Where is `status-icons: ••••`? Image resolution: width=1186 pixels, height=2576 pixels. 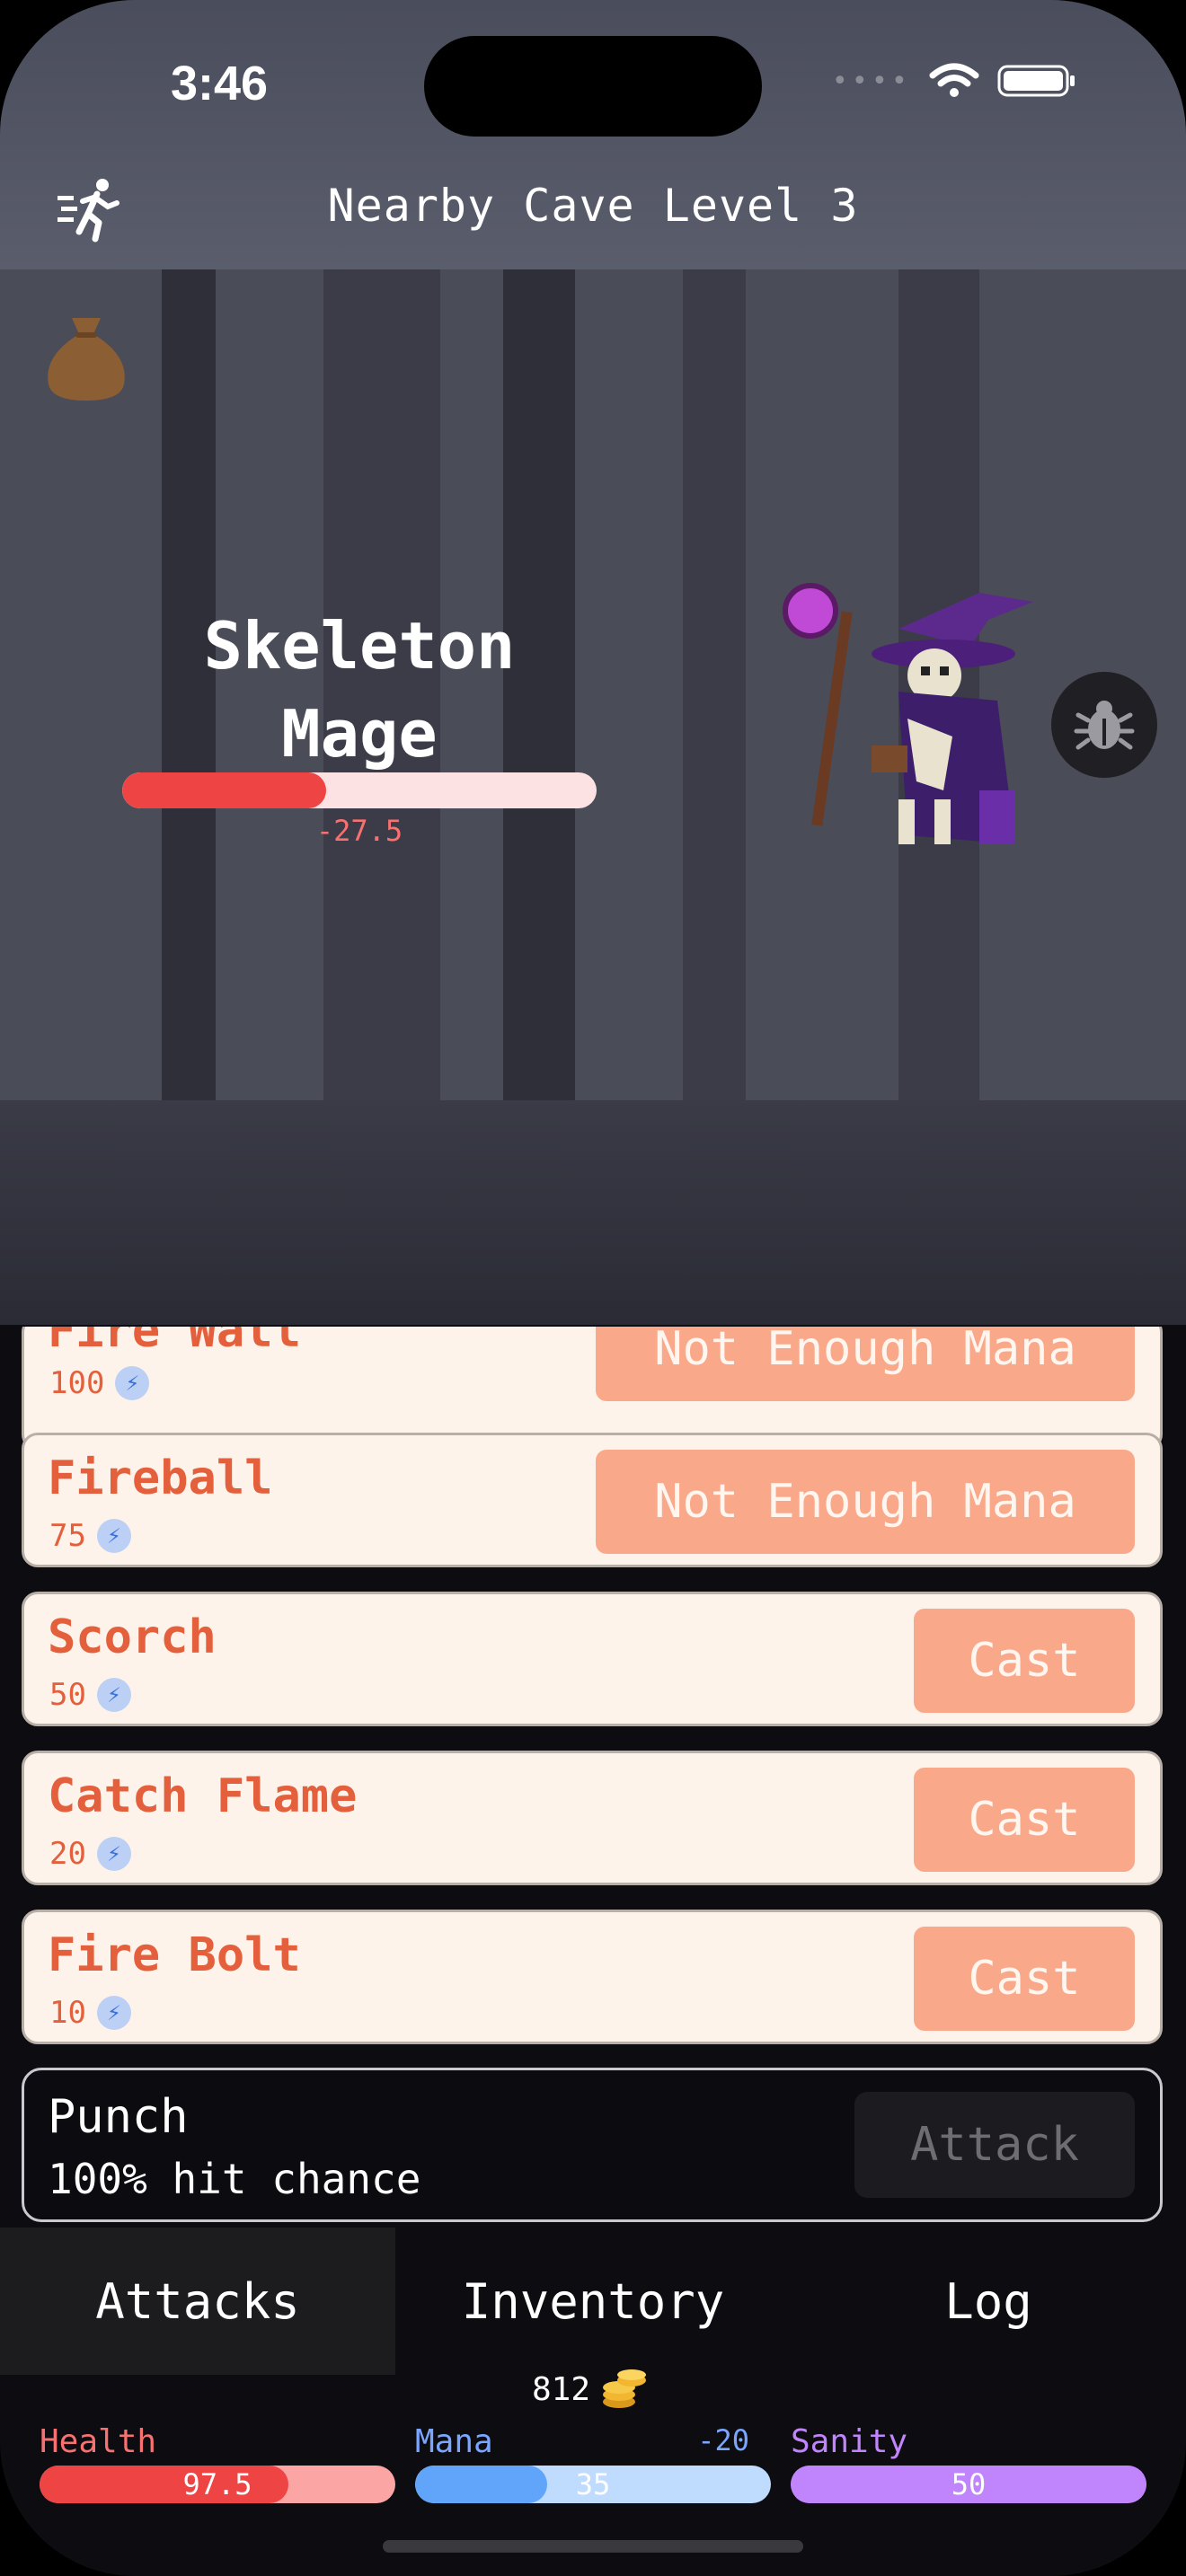 status-icons: •••• is located at coordinates (955, 81).